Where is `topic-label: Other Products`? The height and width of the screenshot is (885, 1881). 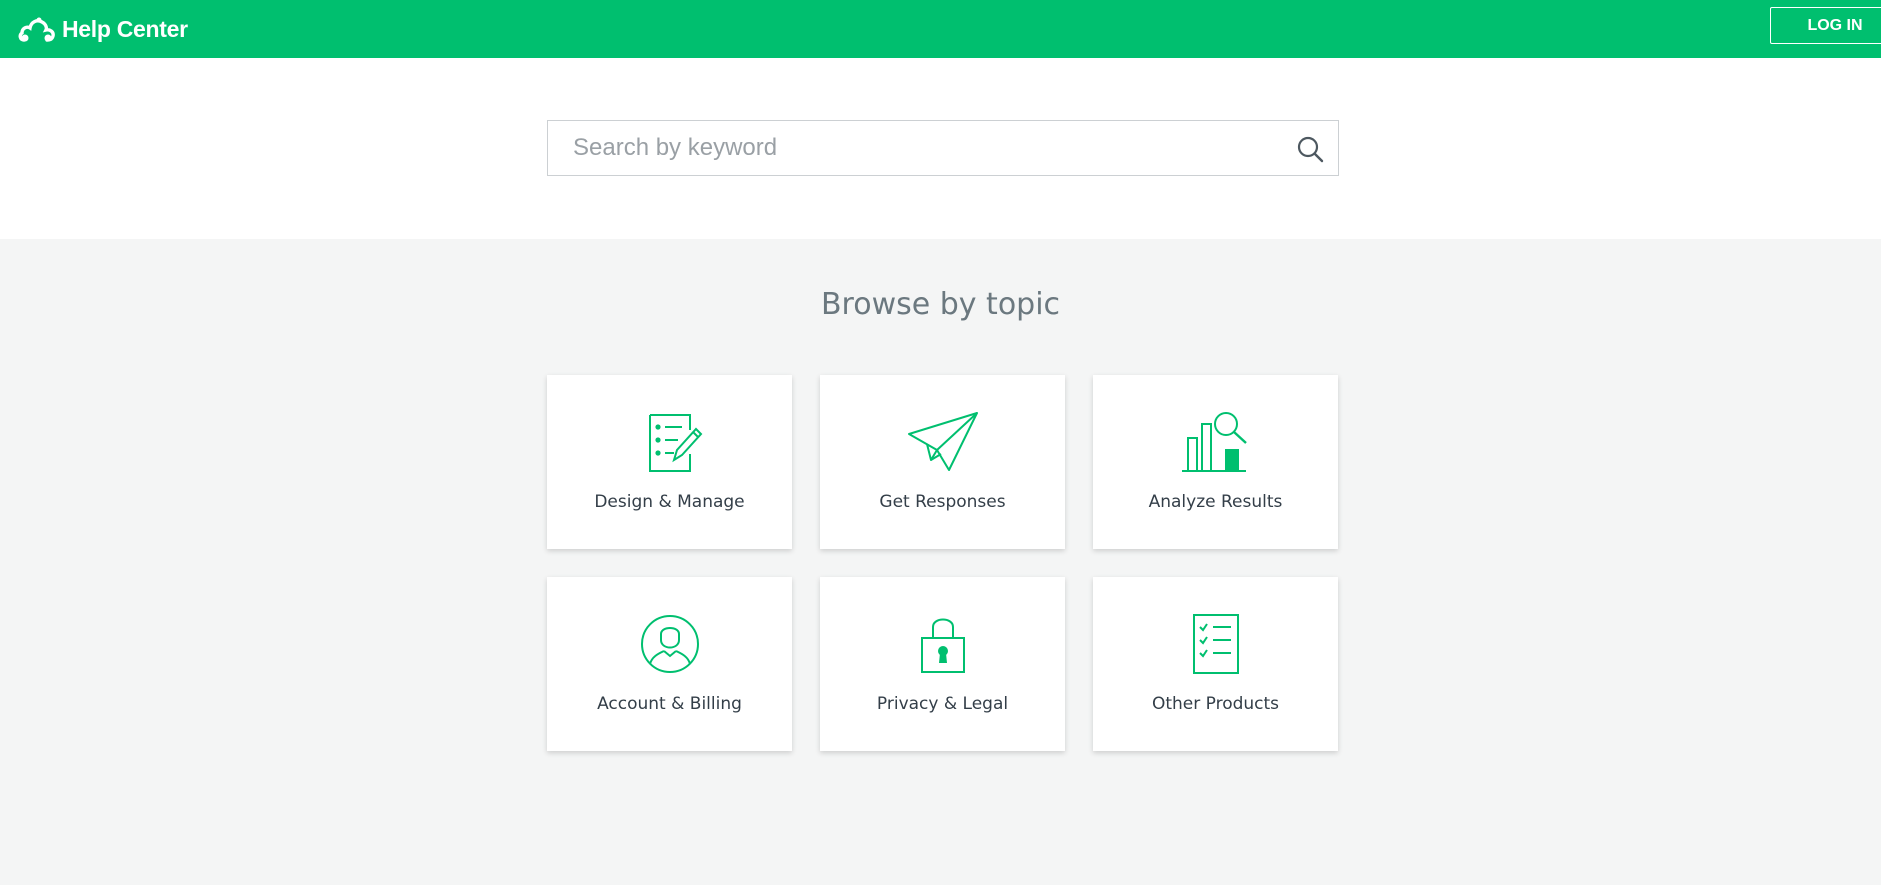
topic-label: Other Products is located at coordinates (1215, 704).